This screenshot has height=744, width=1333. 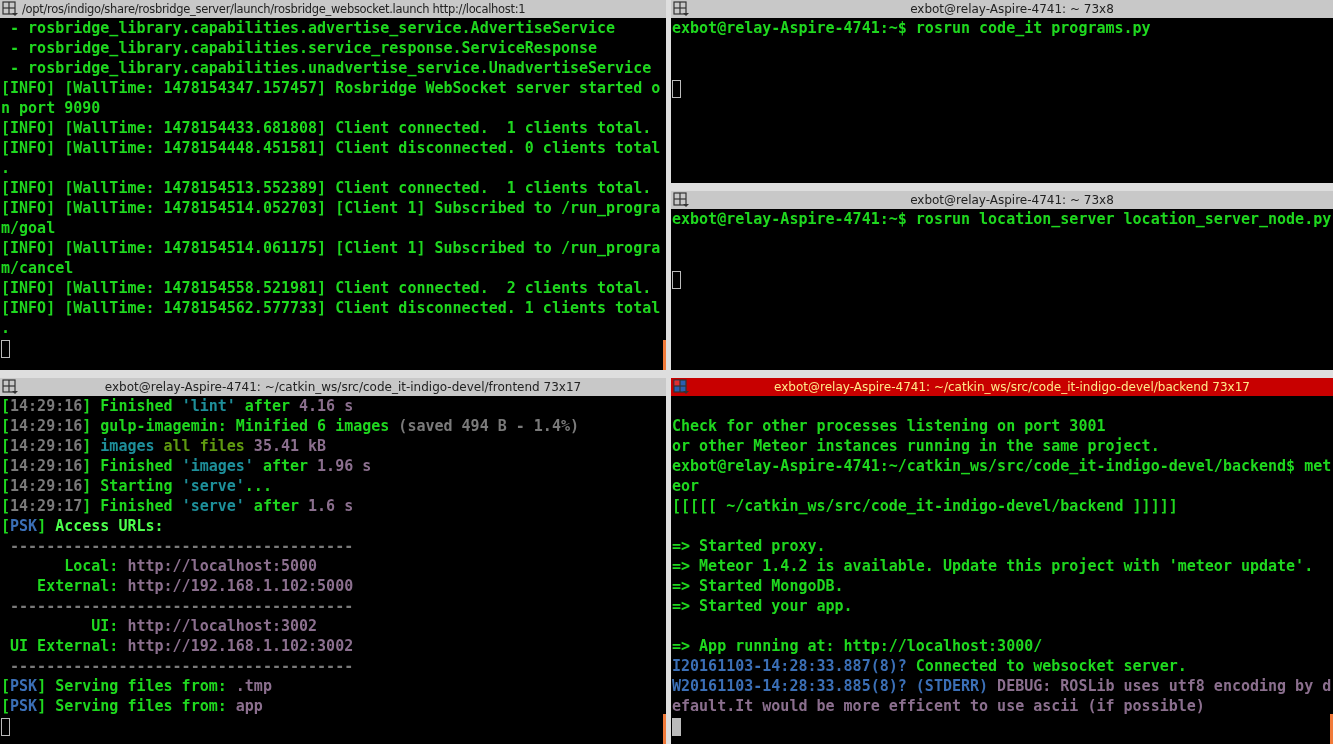 I want to click on terminal-line: UI: http://localhost:3002, so click(x=204, y=626).